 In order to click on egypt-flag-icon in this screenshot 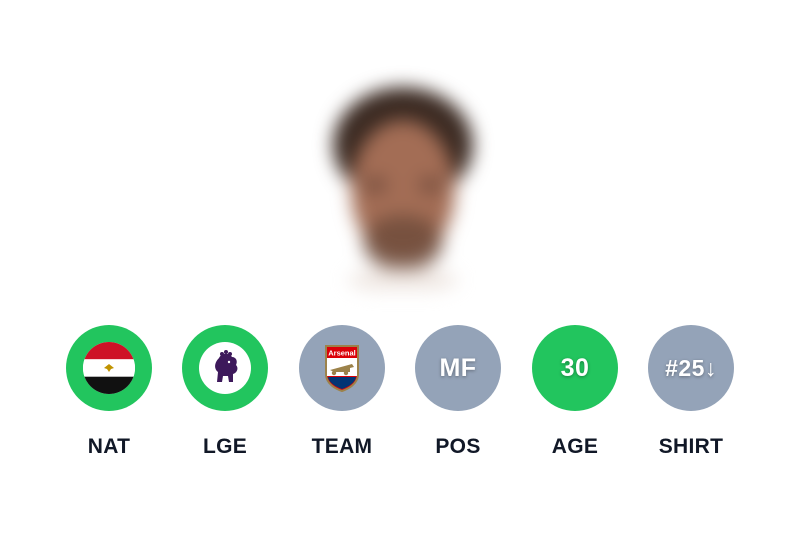, I will do `click(109, 368)`.